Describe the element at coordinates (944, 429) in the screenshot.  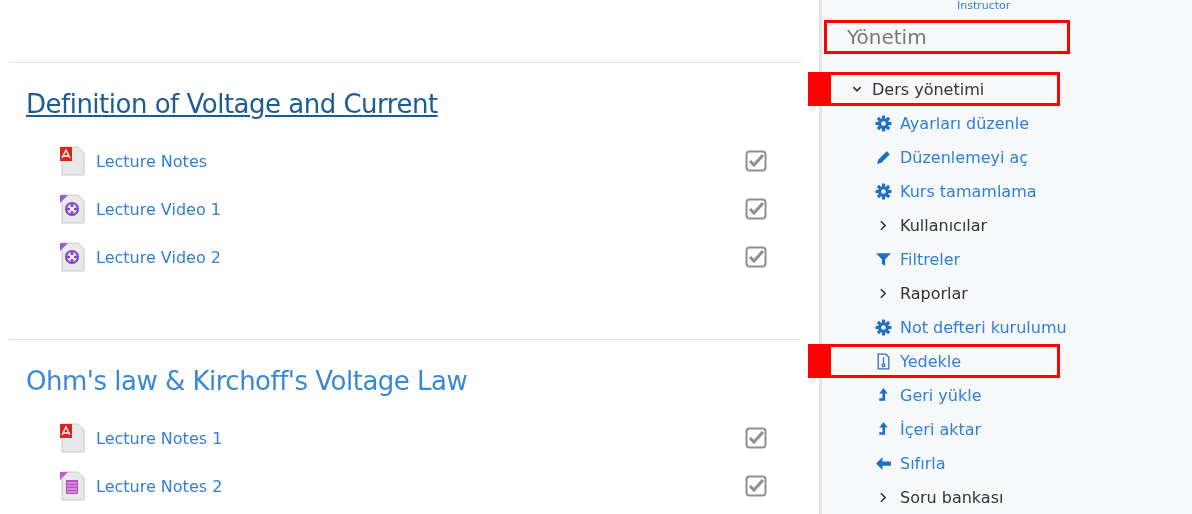
I see `menu-link: İçeri aktar` at that location.